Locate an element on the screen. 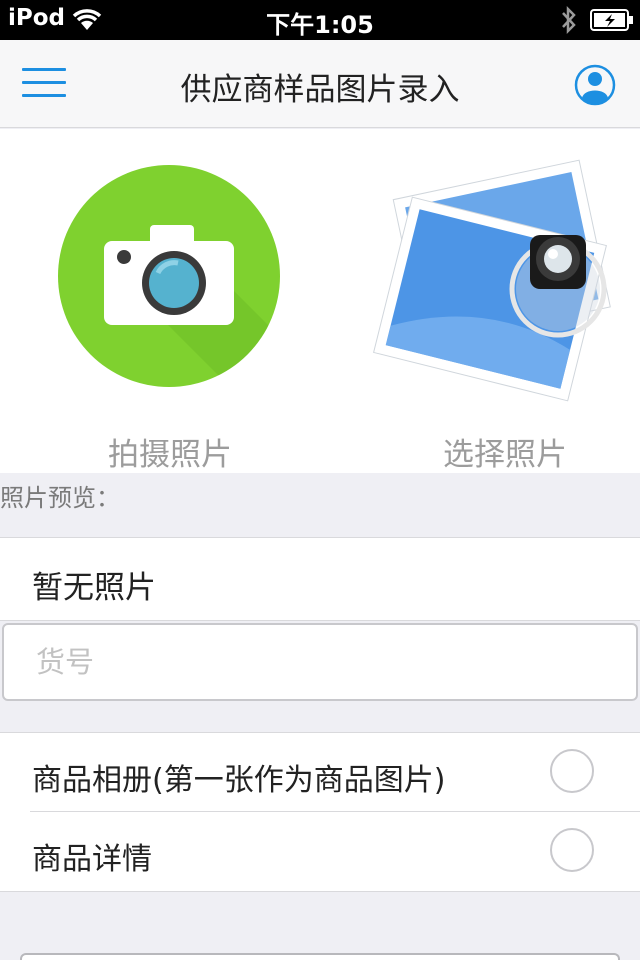 The height and width of the screenshot is (960, 640). navigation-bar: 供应商样品图片录入 is located at coordinates (320, 84).